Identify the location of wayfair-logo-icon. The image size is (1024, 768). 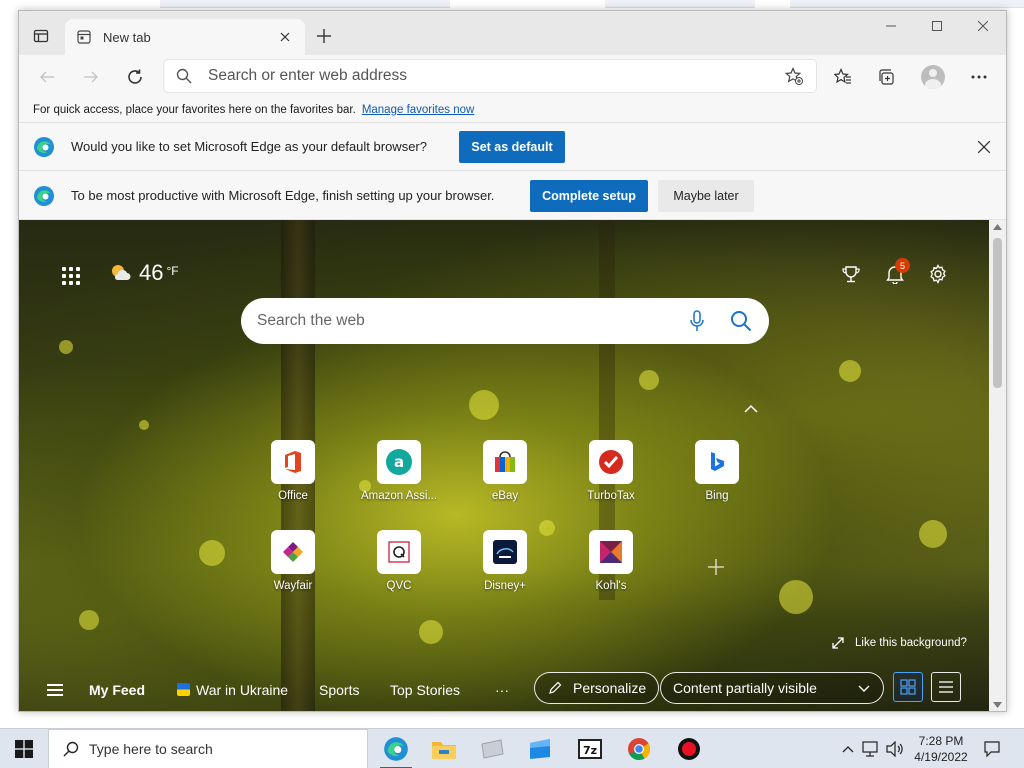
(293, 552).